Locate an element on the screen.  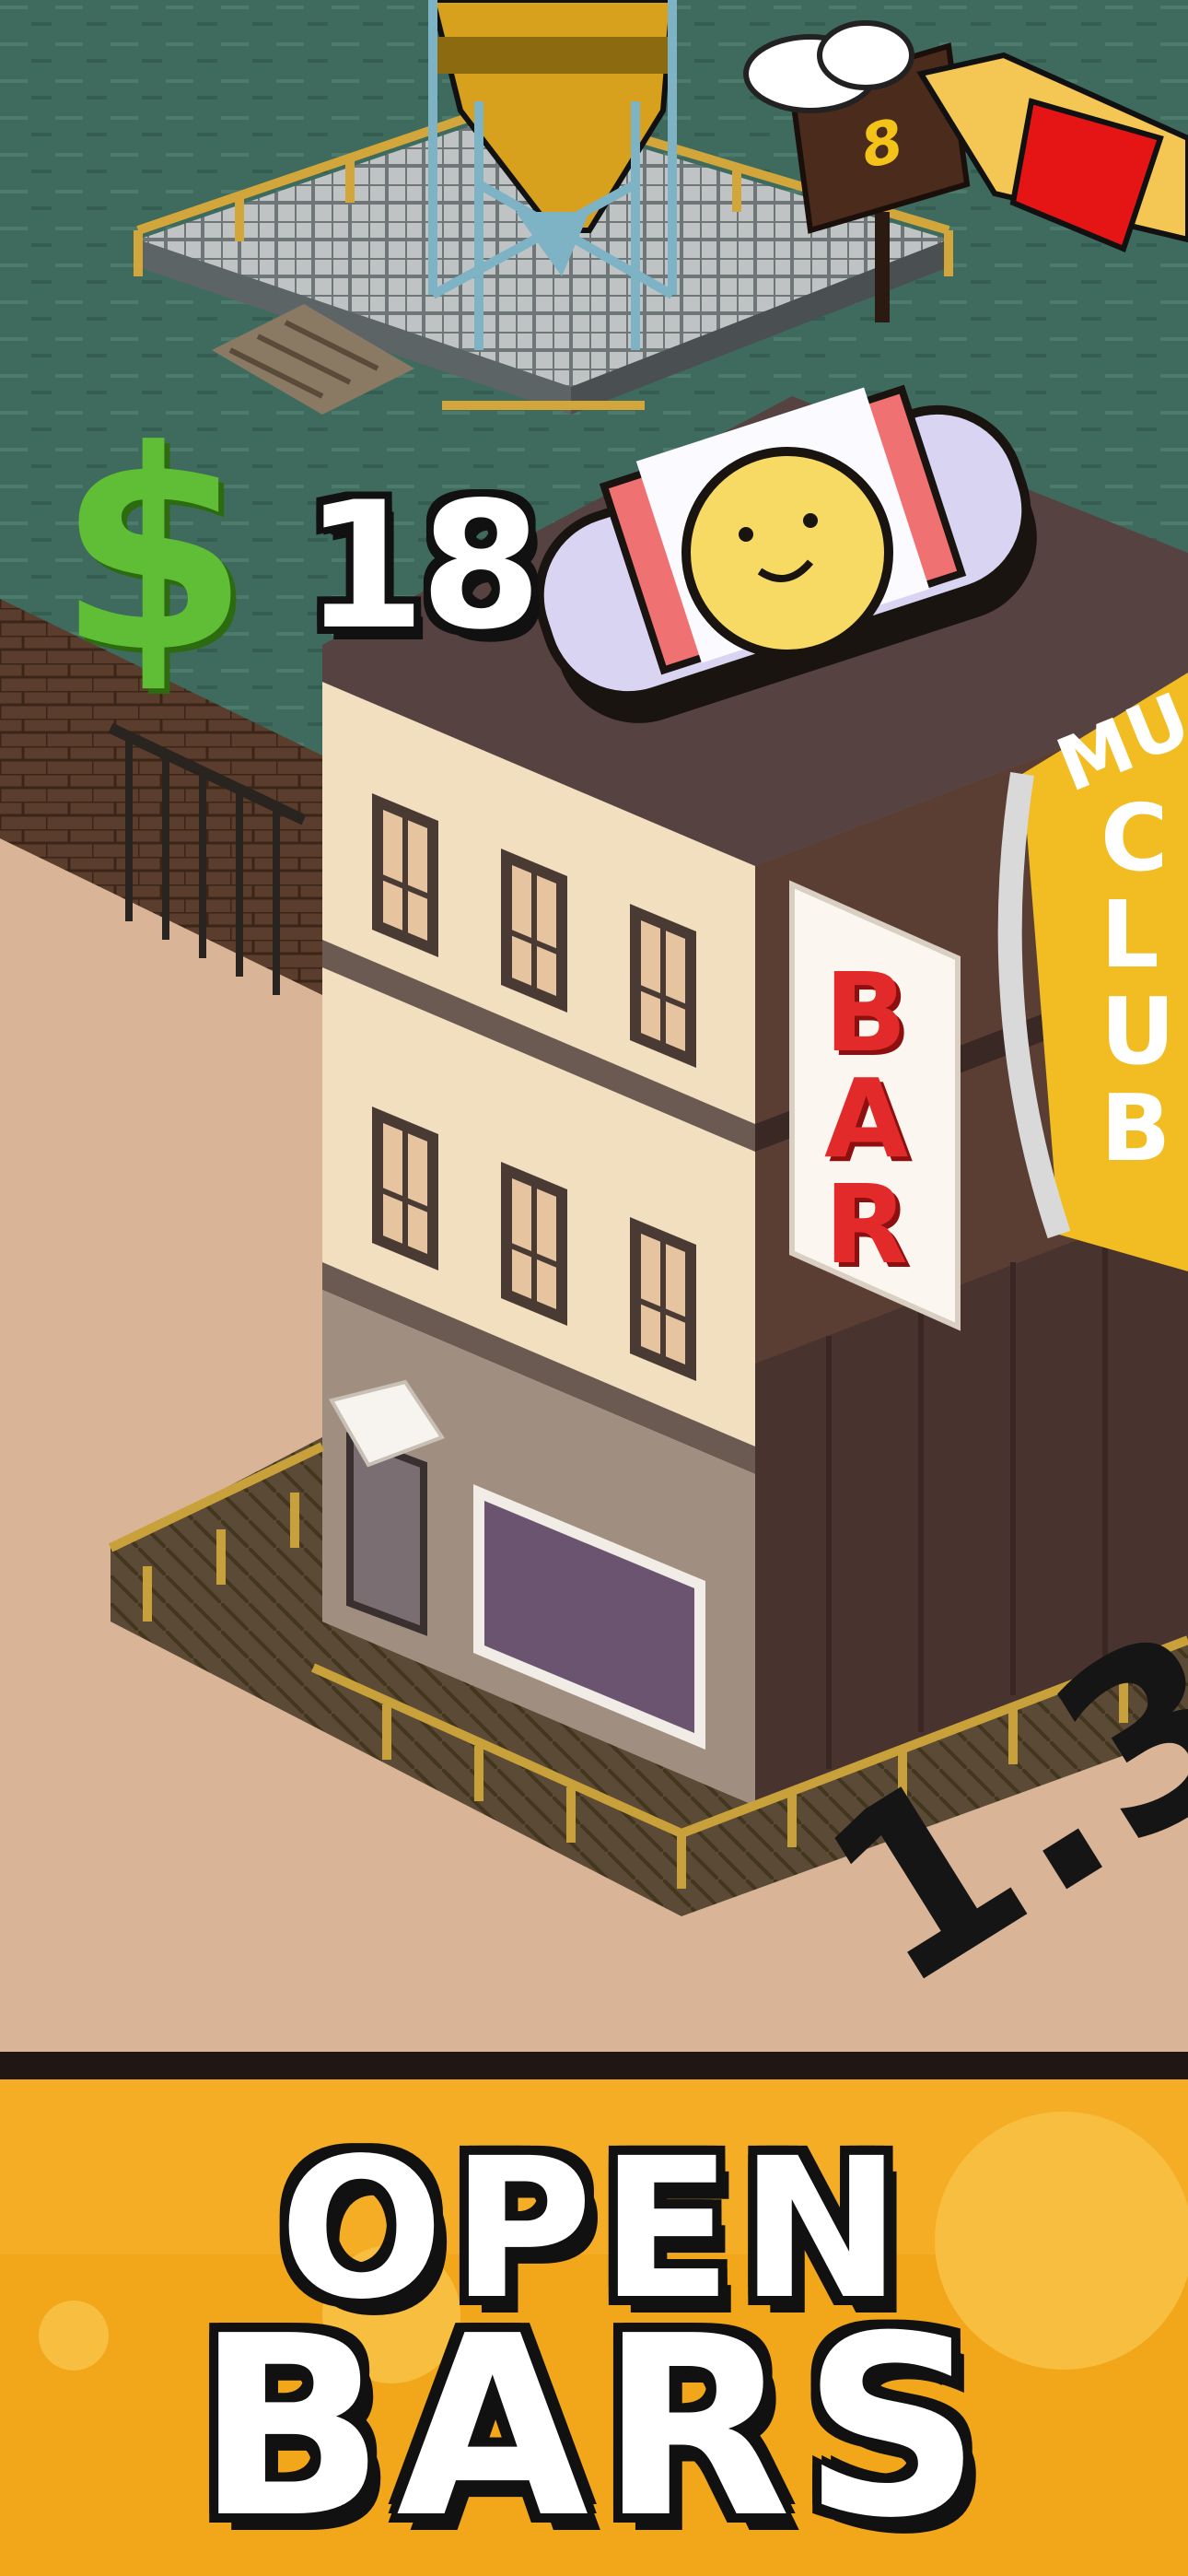
bar-sign-letter-b: B is located at coordinates (865, 1012).